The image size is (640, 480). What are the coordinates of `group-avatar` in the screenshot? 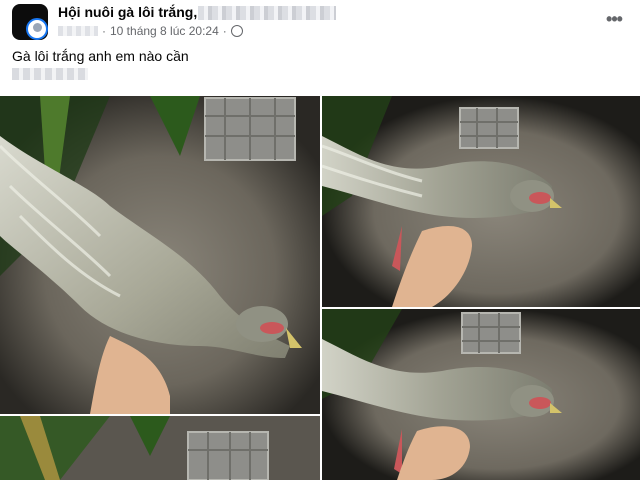 It's located at (30, 22).